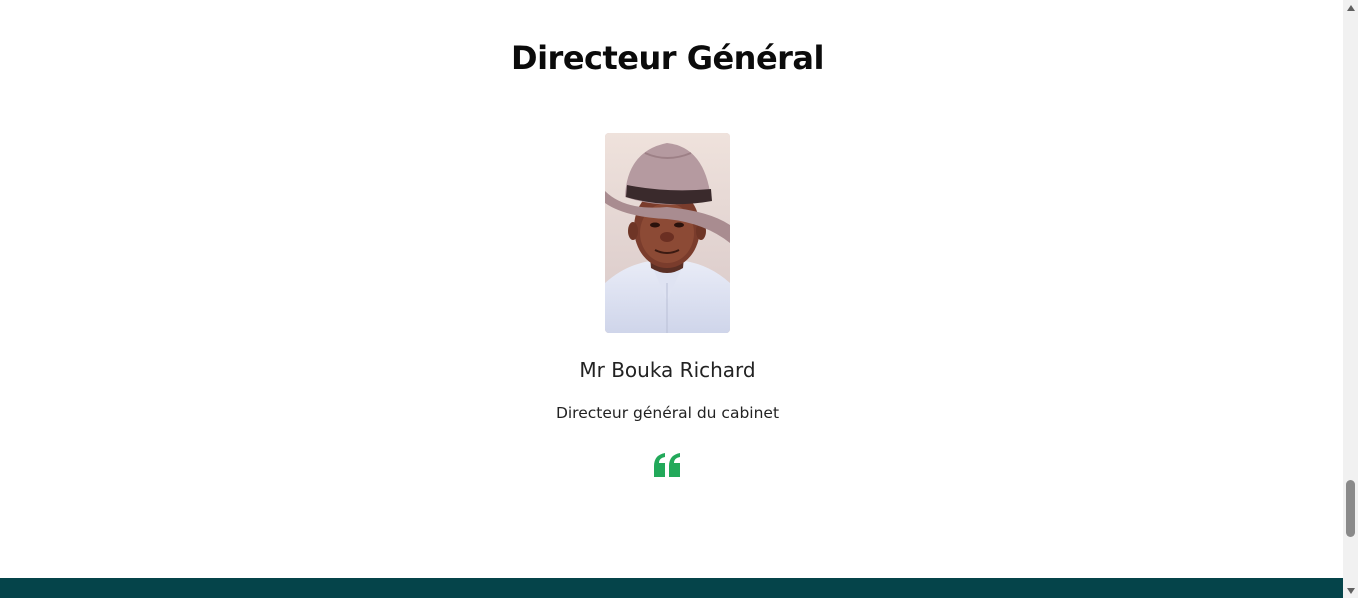 The image size is (1358, 598). I want to click on footer-band, so click(671, 588).